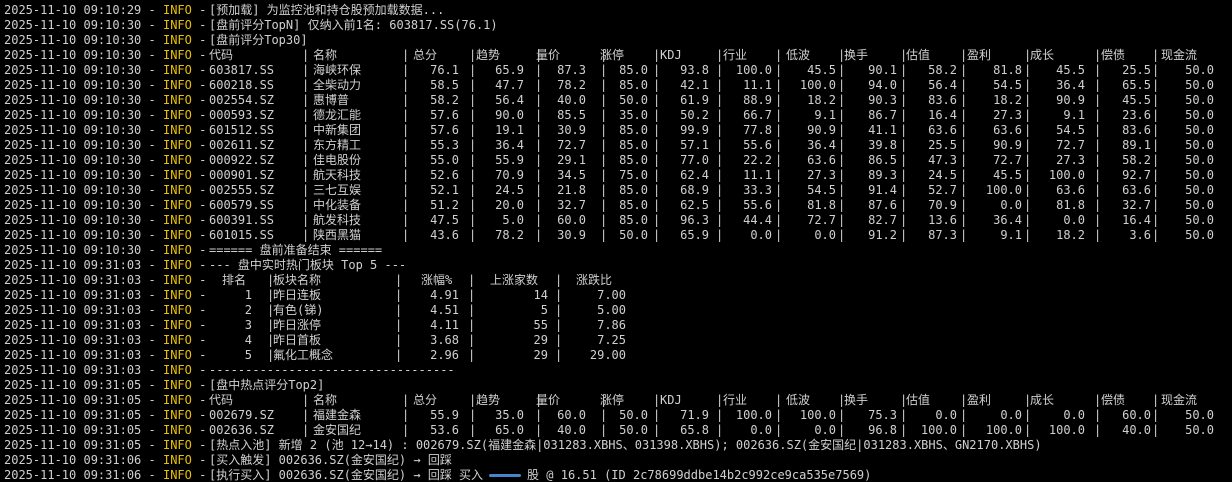  What do you see at coordinates (331, 100) in the screenshot?
I see `table-cell: 惠博普` at bounding box center [331, 100].